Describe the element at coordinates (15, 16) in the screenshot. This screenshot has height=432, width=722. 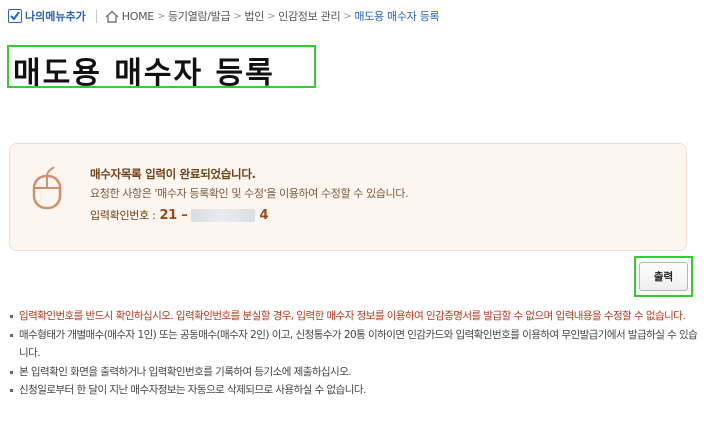
I see `check-icon` at that location.